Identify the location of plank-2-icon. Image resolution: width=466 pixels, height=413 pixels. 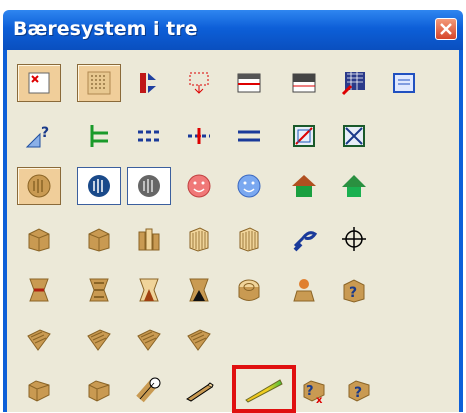
(99, 340).